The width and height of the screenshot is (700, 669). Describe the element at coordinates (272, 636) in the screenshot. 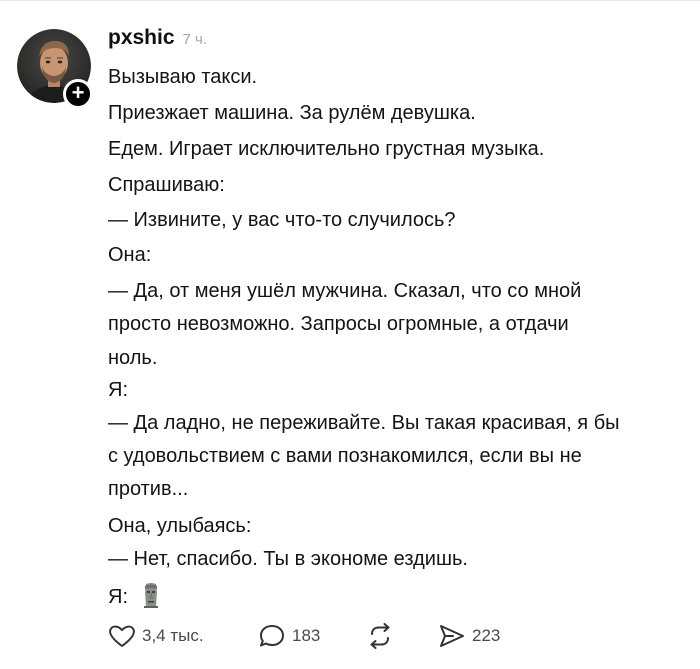

I see `comment-bubble-icon` at that location.